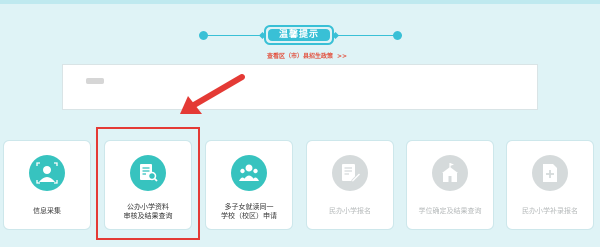 This screenshot has height=247, width=600. What do you see at coordinates (300, 2) in the screenshot?
I see `top-border` at bounding box center [300, 2].